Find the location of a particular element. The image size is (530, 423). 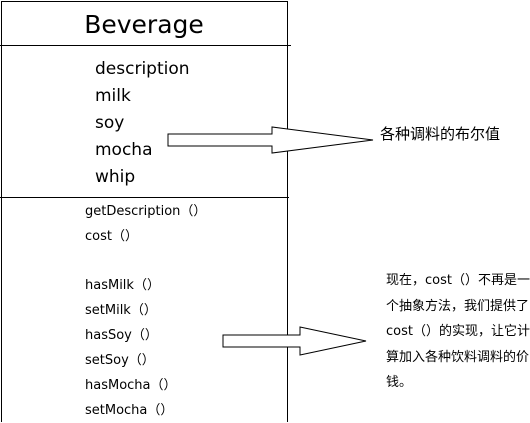

note-line: 算加入各种饮料调料的价 is located at coordinates (458, 357).